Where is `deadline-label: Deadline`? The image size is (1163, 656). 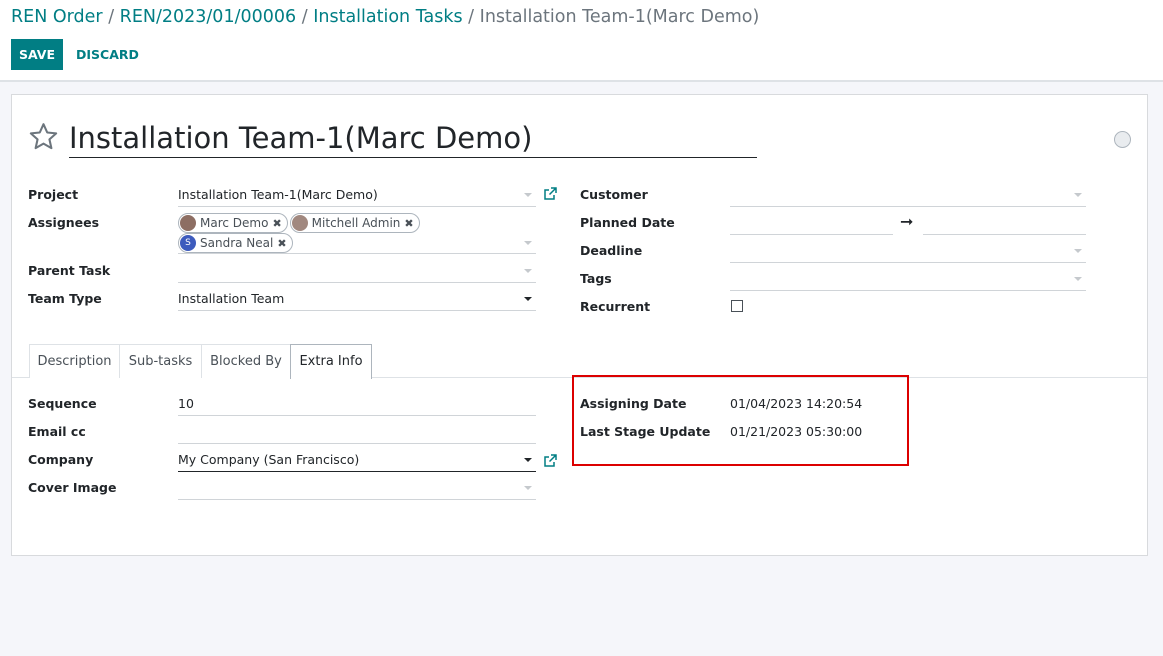
deadline-label: Deadline is located at coordinates (611, 250).